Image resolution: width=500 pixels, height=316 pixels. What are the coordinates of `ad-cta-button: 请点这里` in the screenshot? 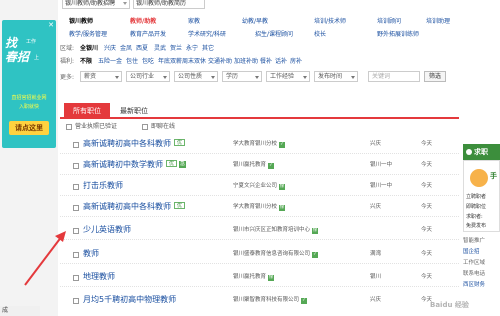 It's located at (29, 128).